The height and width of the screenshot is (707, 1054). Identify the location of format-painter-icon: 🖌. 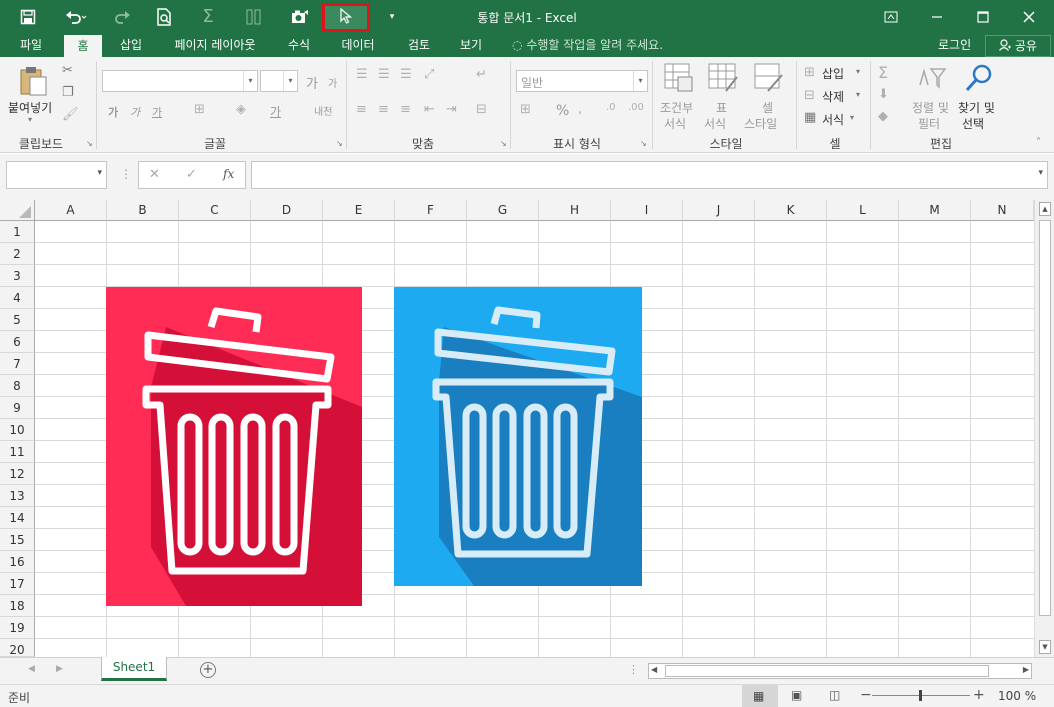
(70, 114).